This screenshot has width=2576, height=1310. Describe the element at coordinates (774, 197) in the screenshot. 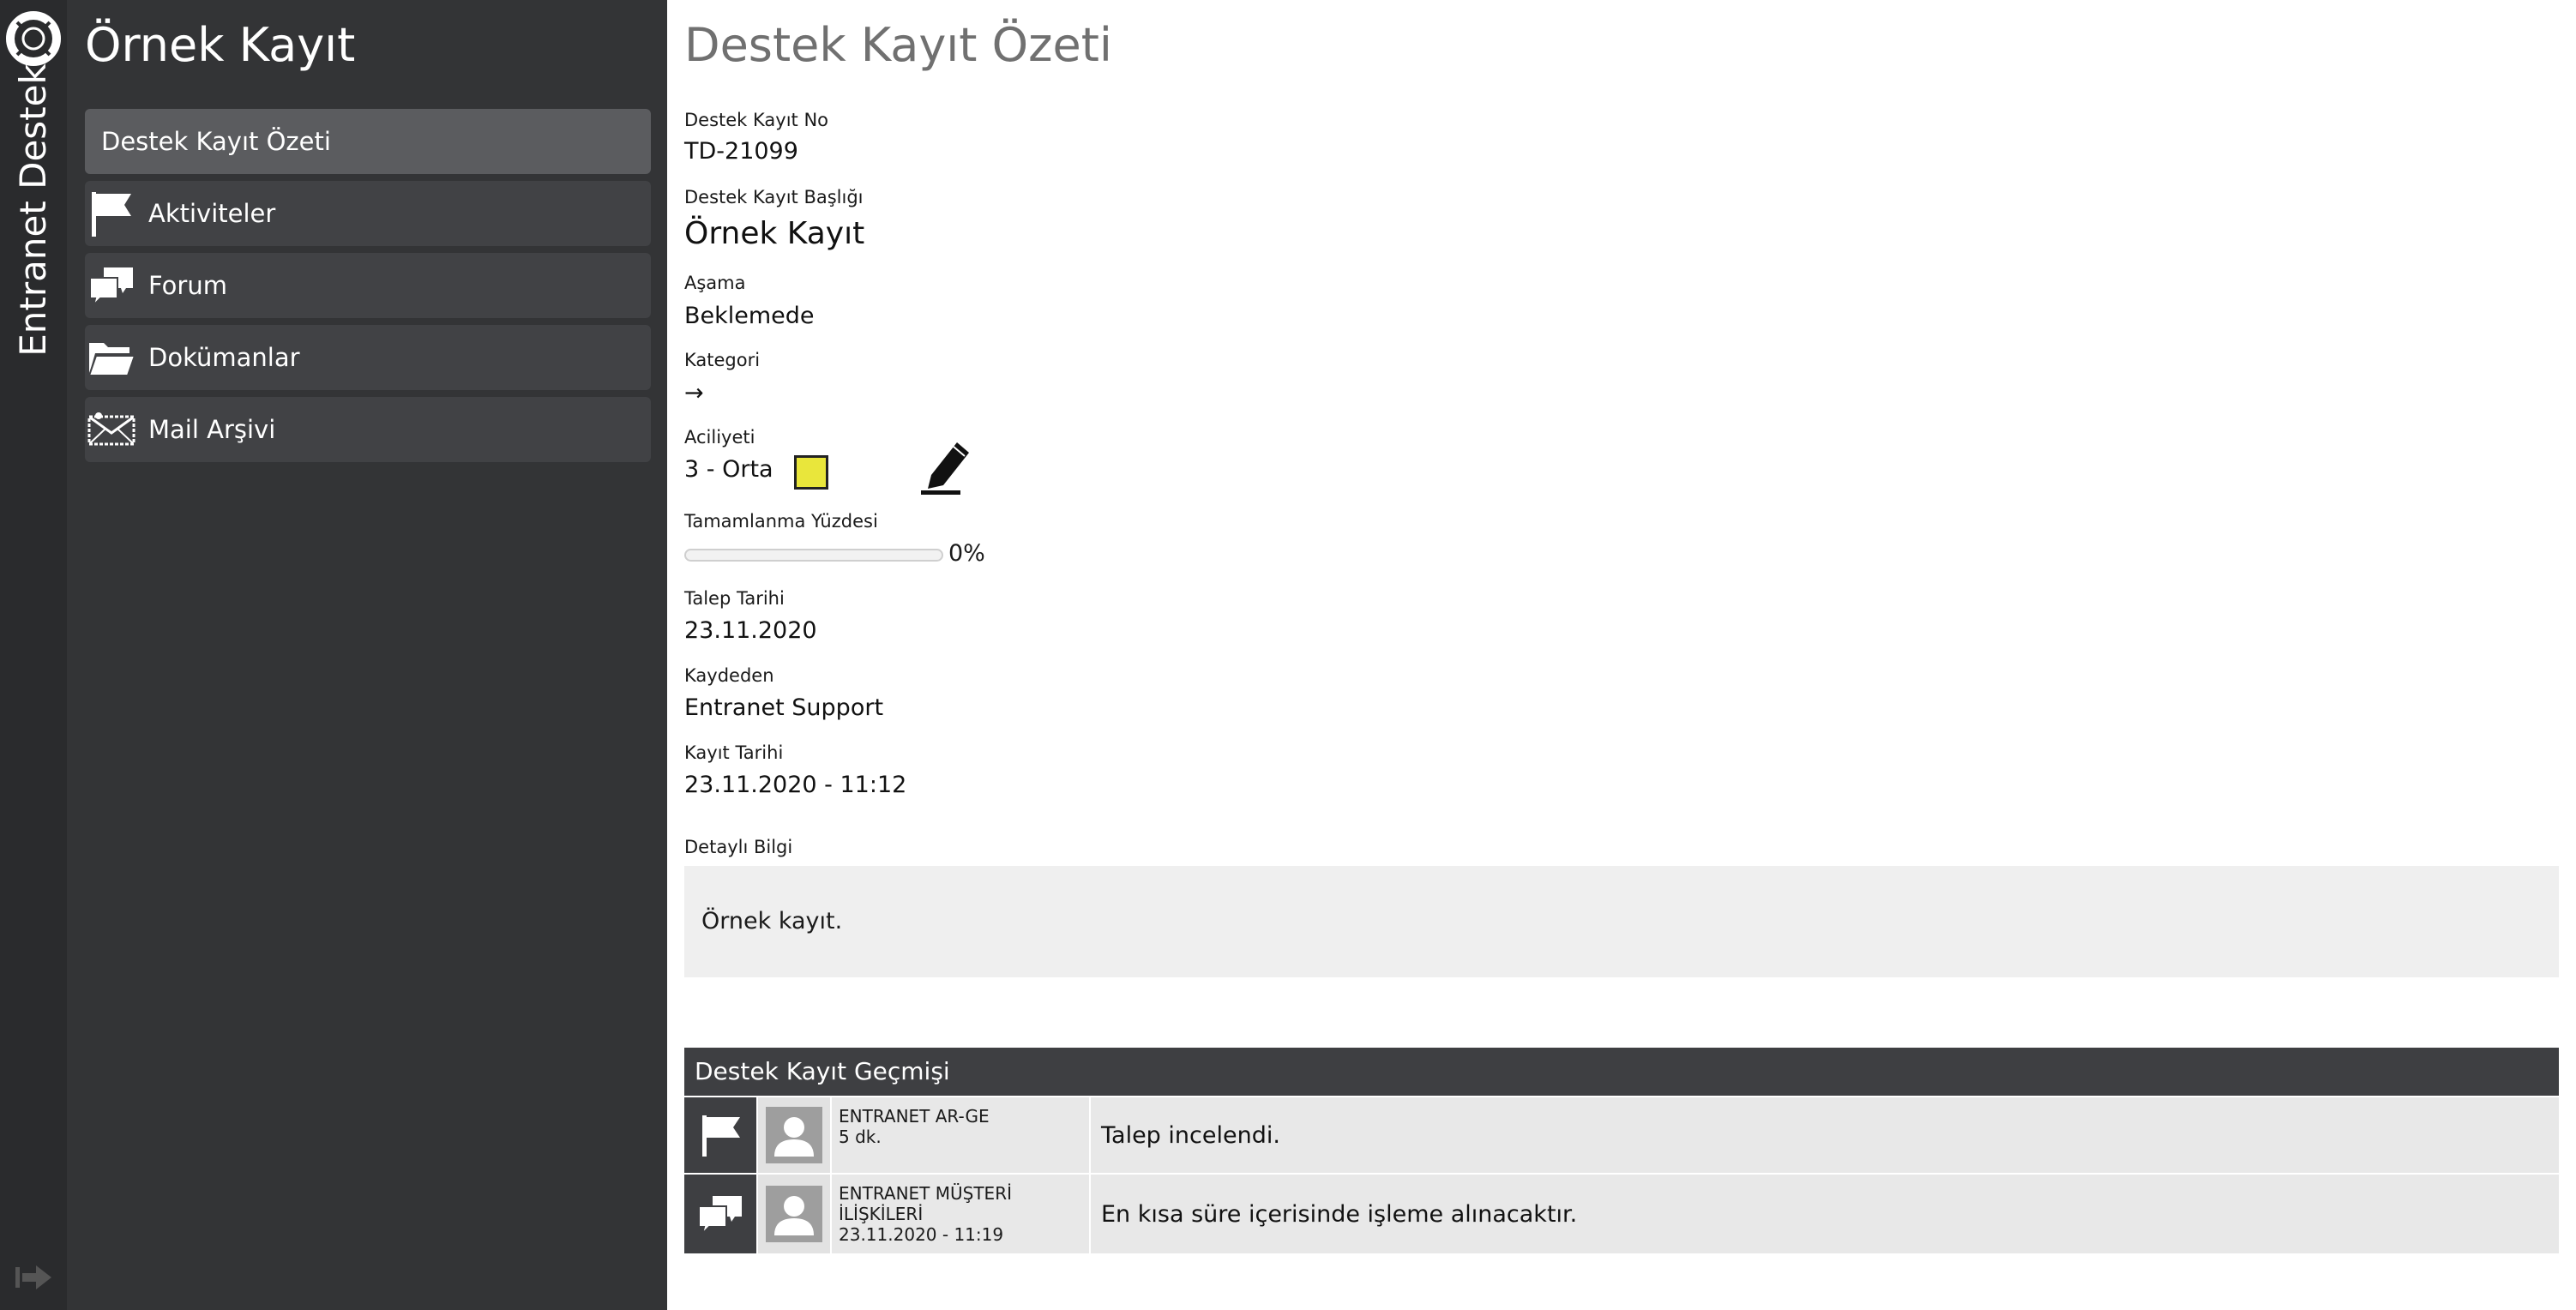

I see `field-label: Destek Kayıt Başlığı` at that location.